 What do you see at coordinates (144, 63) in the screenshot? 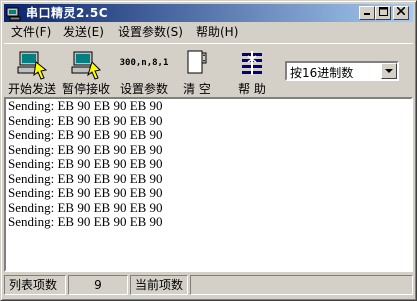
I see `settings-text-icon: 300,n,8,1` at bounding box center [144, 63].